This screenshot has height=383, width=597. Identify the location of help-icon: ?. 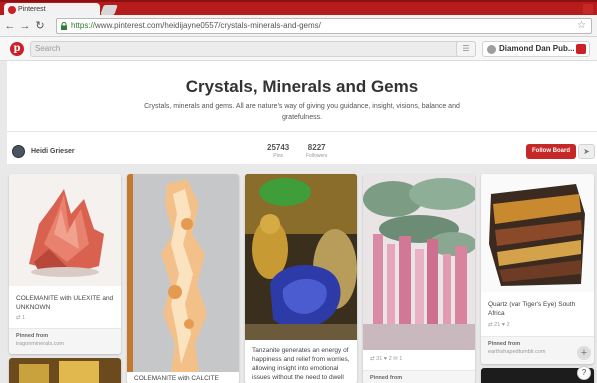
(584, 373).